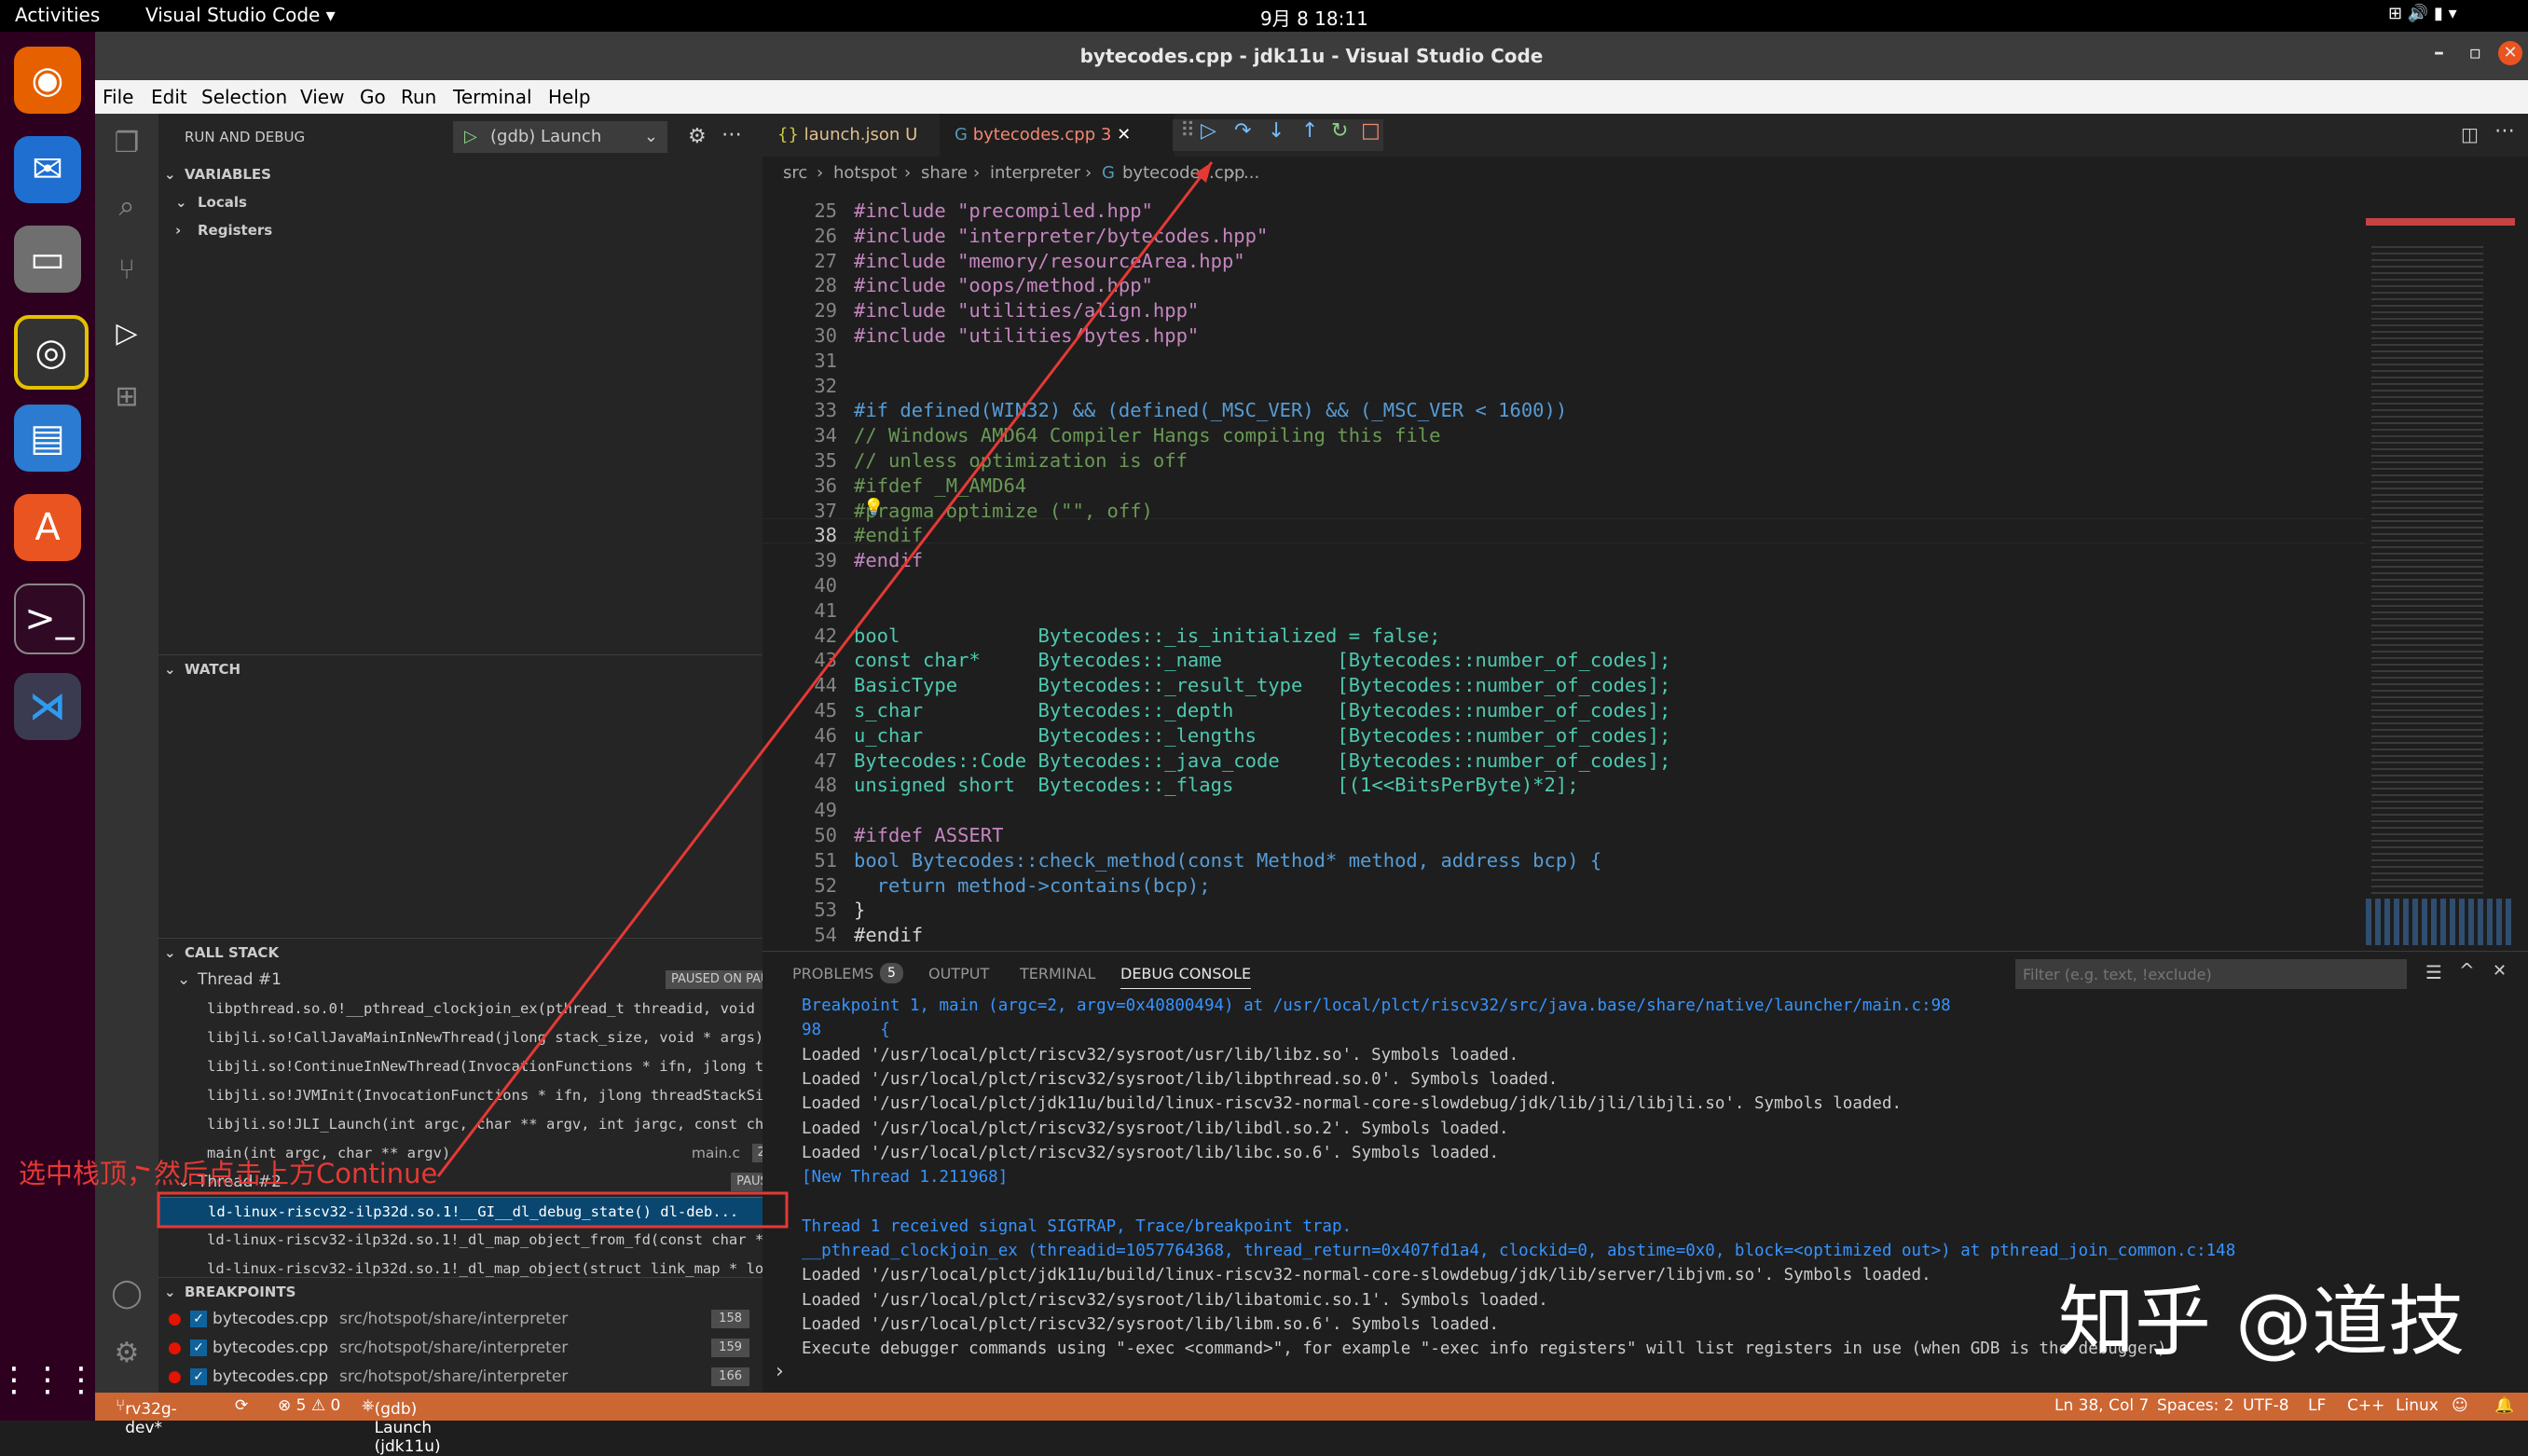 This screenshot has height=1456, width=2528. What do you see at coordinates (47, 259) in the screenshot?
I see `files-icon: ▭` at bounding box center [47, 259].